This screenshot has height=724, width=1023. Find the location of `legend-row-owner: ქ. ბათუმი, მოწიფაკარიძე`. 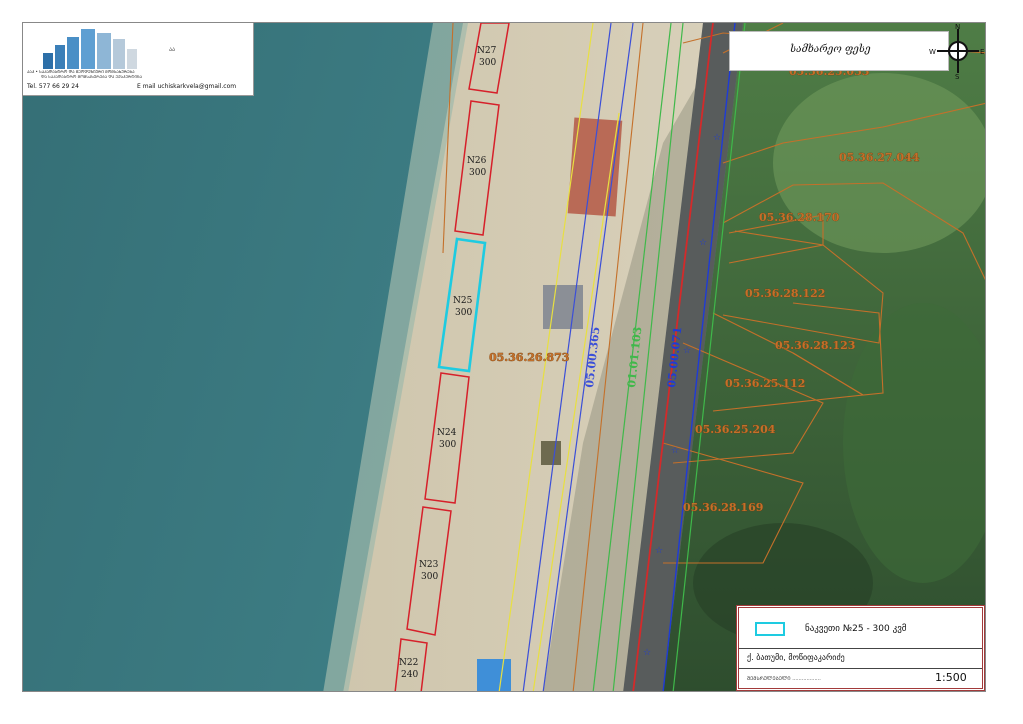

legend-row-owner: ქ. ბათუმი, მოწიფაკარიძე is located at coordinates (860, 658).